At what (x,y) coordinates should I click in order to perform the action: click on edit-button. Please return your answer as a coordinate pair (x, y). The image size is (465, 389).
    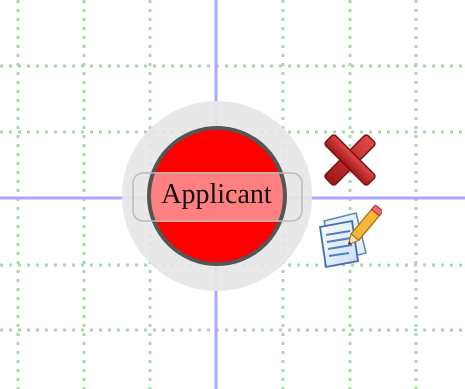
    Looking at the image, I should click on (350, 236).